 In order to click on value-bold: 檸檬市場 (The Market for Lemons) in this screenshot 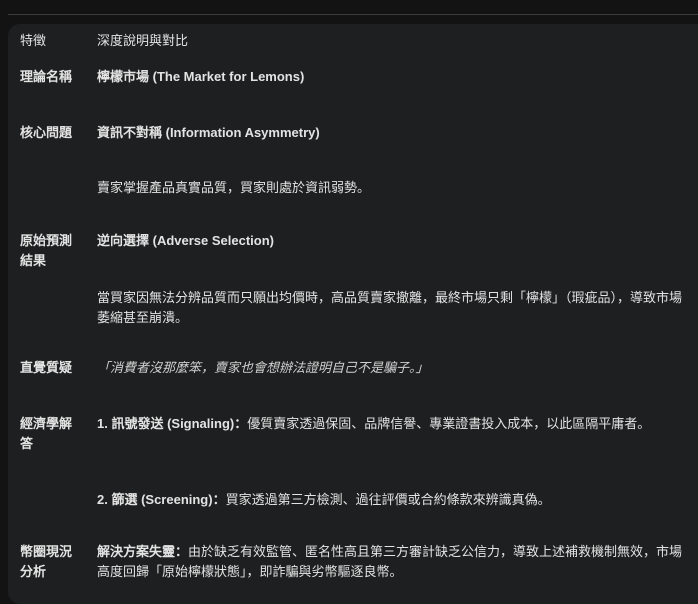, I will do `click(201, 76)`.